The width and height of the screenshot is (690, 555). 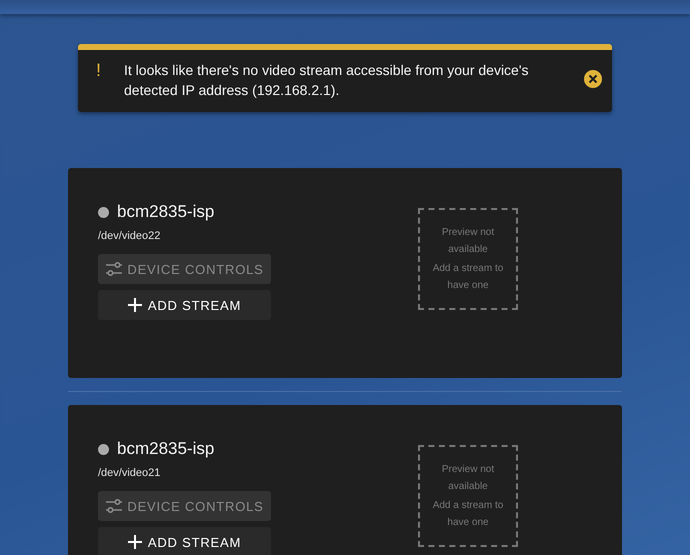 I want to click on alert-message: It looks like there's no video stream accessible from your device's detected IP address (192.168.2.1)., so click(x=327, y=80).